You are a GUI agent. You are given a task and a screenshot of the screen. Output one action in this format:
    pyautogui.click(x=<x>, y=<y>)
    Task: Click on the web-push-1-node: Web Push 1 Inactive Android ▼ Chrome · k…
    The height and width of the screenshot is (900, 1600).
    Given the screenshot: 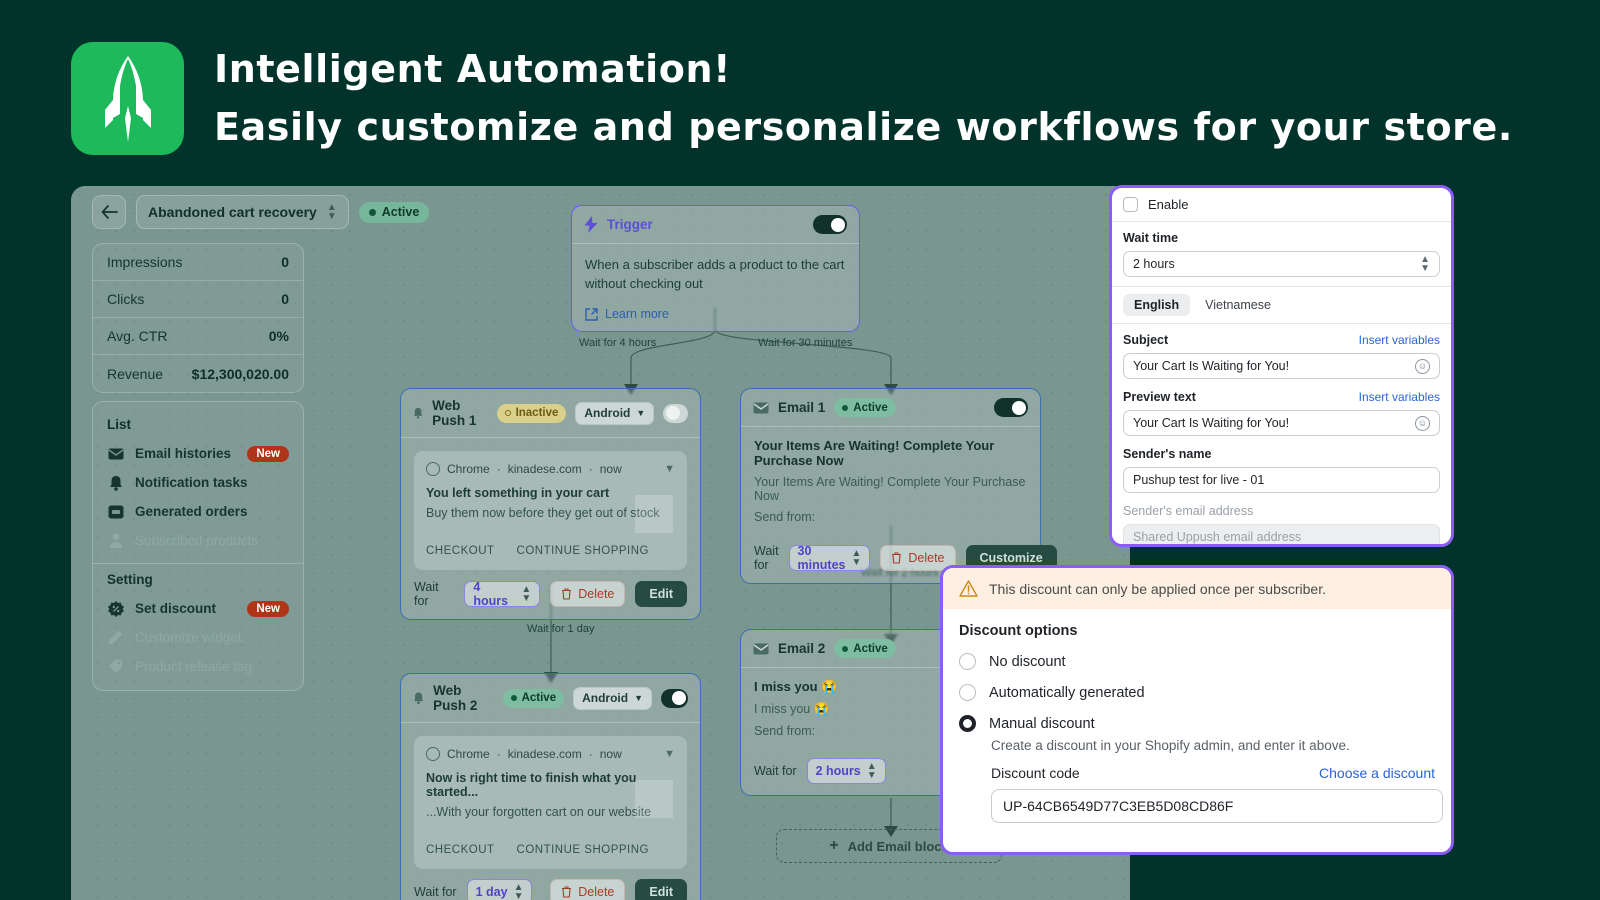 What is the action you would take?
    pyautogui.click(x=550, y=504)
    